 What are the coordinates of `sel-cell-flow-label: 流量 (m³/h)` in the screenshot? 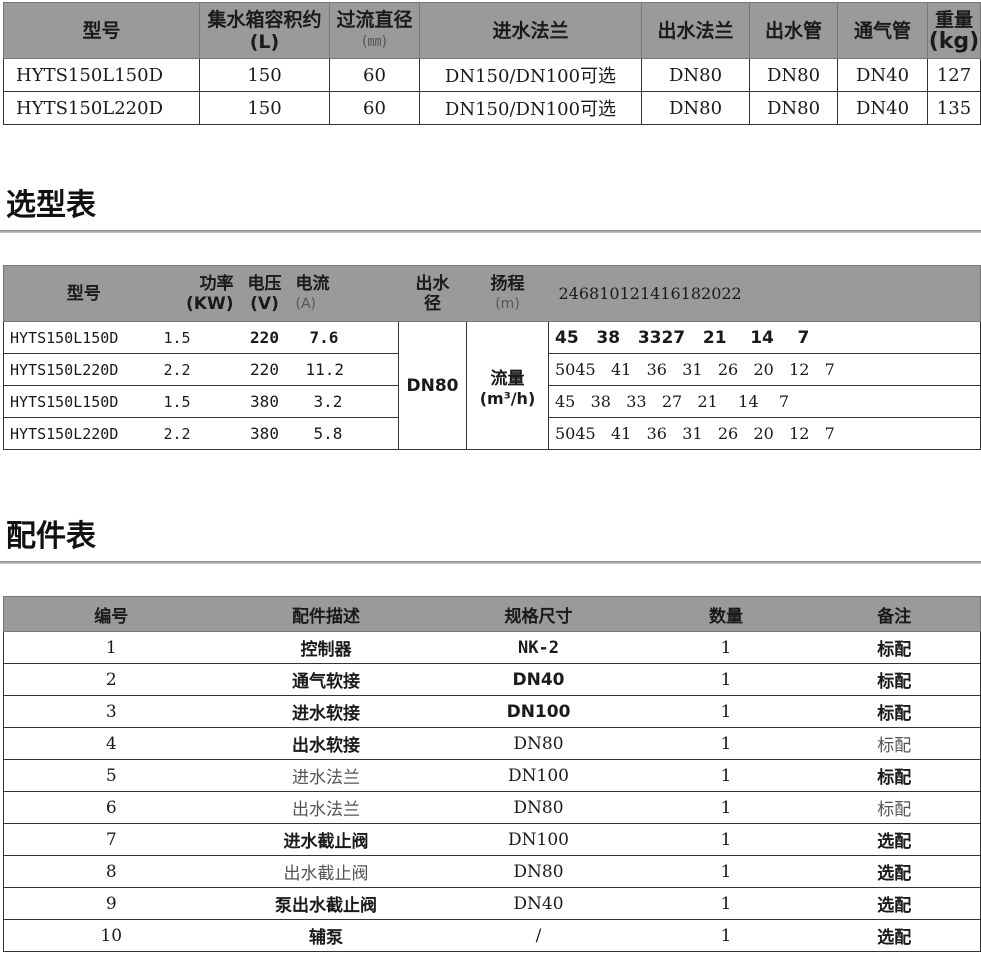 It's located at (507, 385).